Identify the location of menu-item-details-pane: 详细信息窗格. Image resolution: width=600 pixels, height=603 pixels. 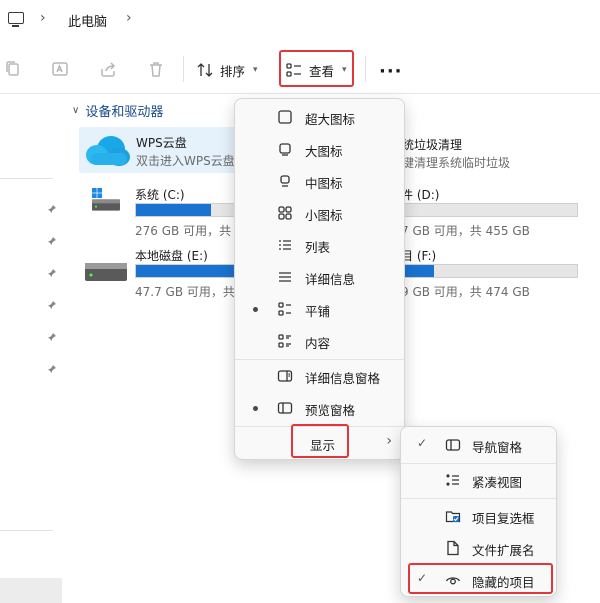
(319, 376).